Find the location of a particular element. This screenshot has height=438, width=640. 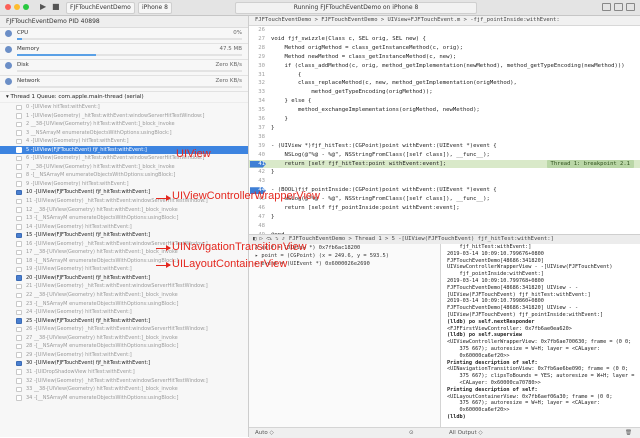

line-number: 35 is located at coordinates (257, 110).